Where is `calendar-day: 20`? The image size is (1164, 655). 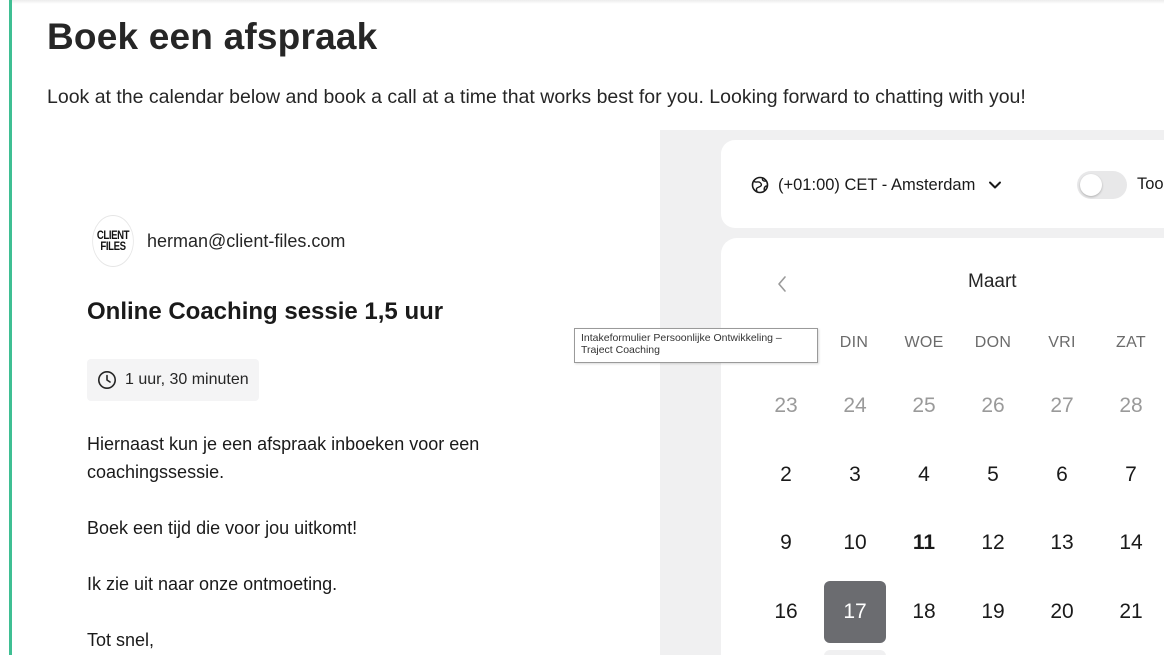
calendar-day: 20 is located at coordinates (1062, 612).